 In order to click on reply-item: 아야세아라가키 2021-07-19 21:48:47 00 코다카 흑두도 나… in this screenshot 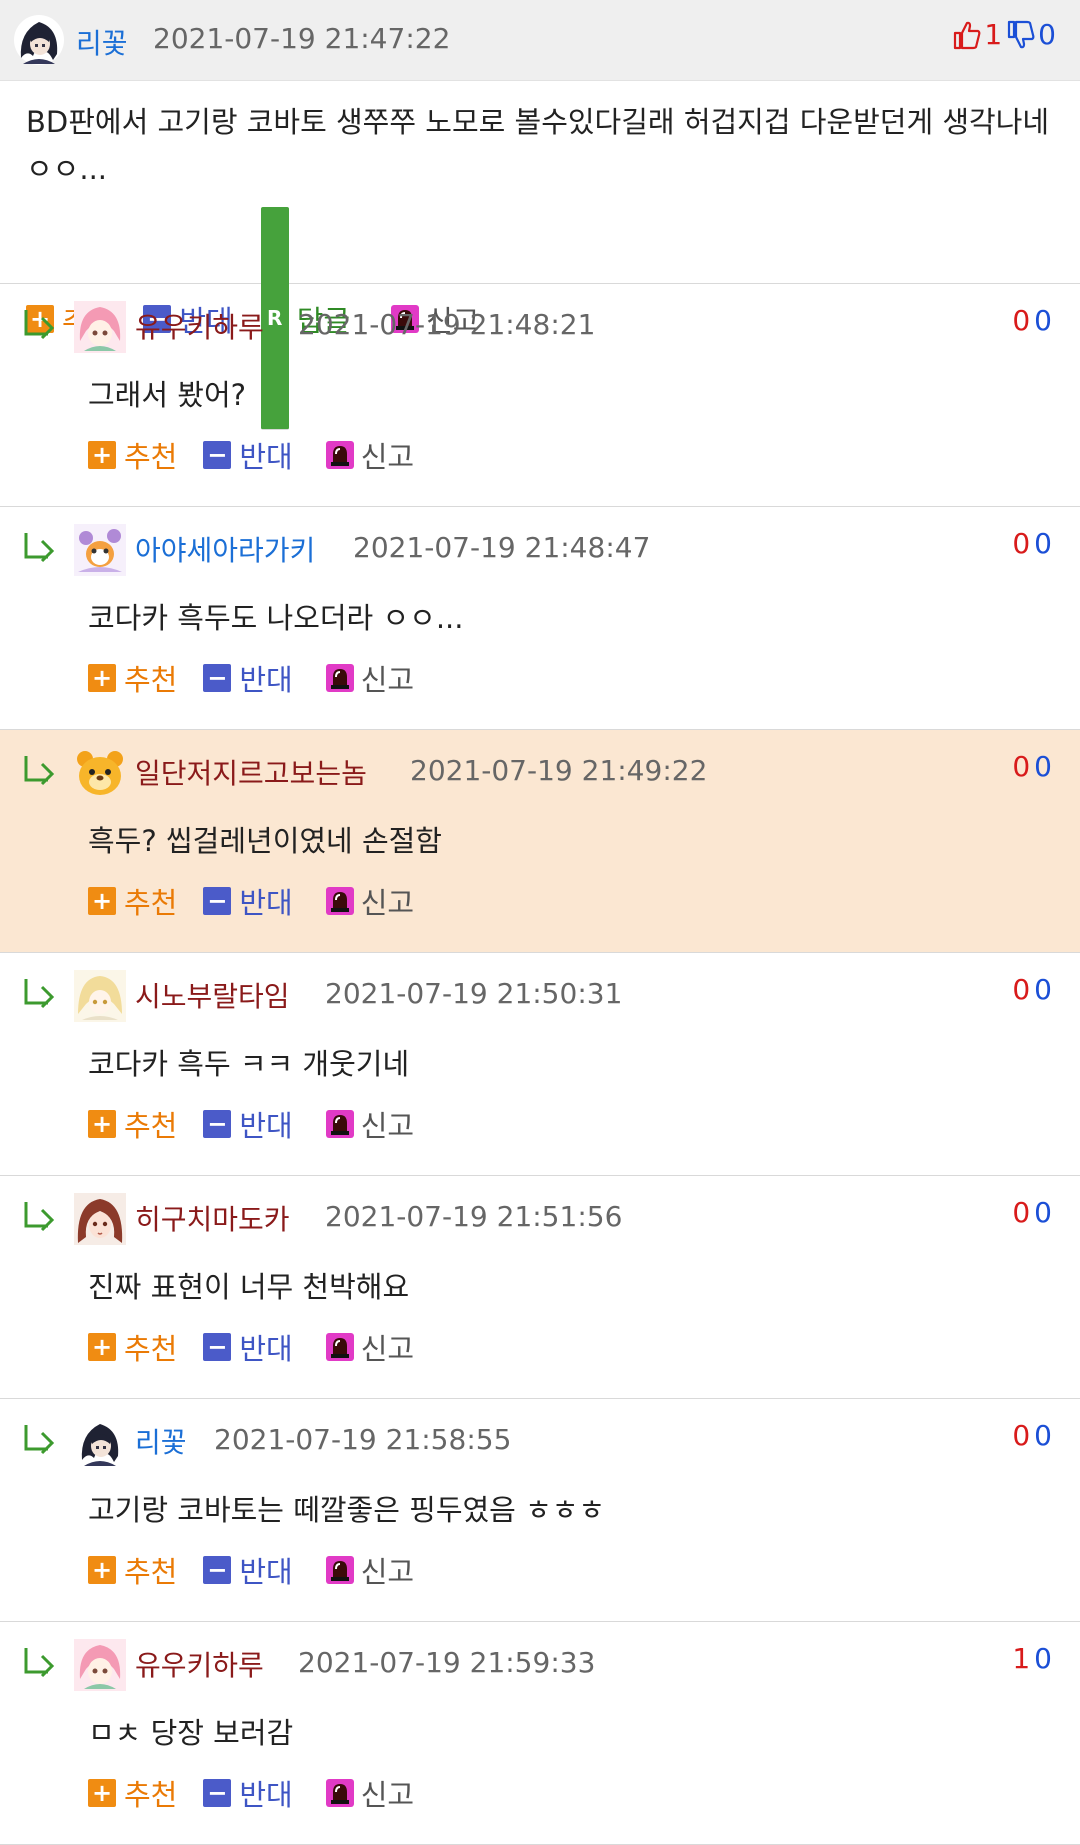, I will do `click(540, 618)`.